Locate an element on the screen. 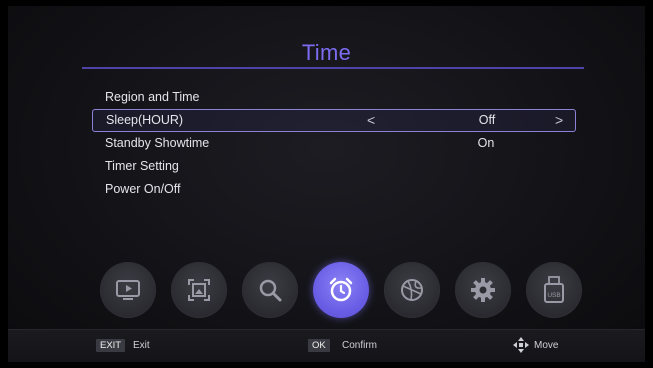 The image size is (653, 368). gear-icon-button is located at coordinates (483, 290).